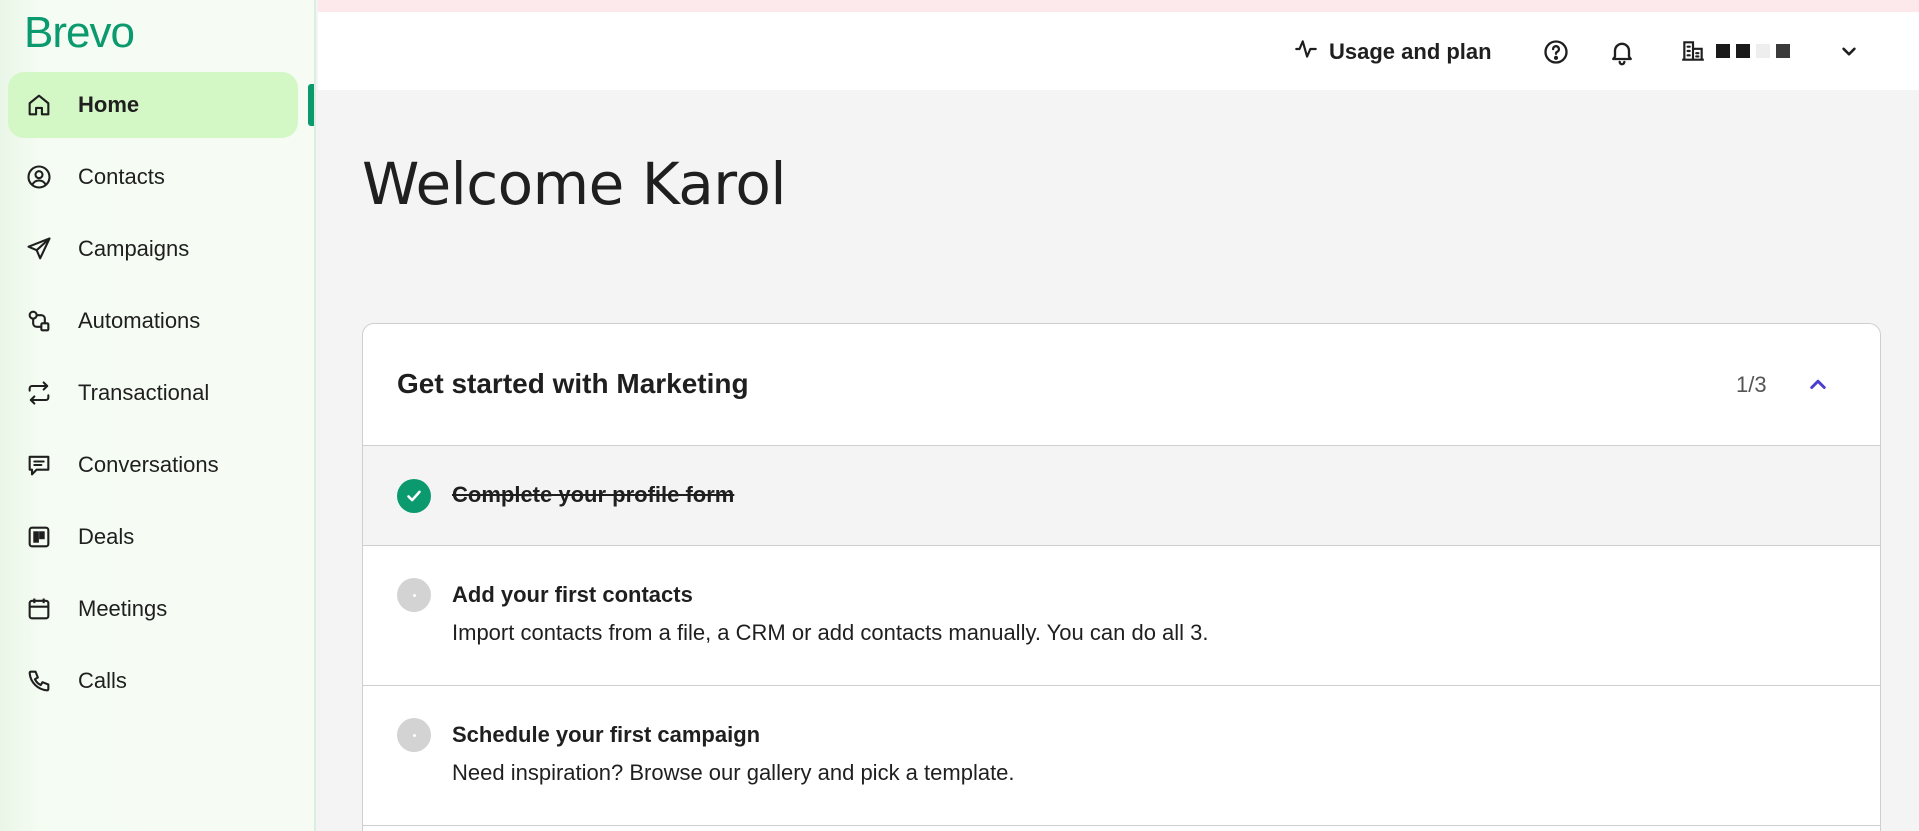  What do you see at coordinates (139, 320) in the screenshot?
I see `sidebar-item-label: Automations` at bounding box center [139, 320].